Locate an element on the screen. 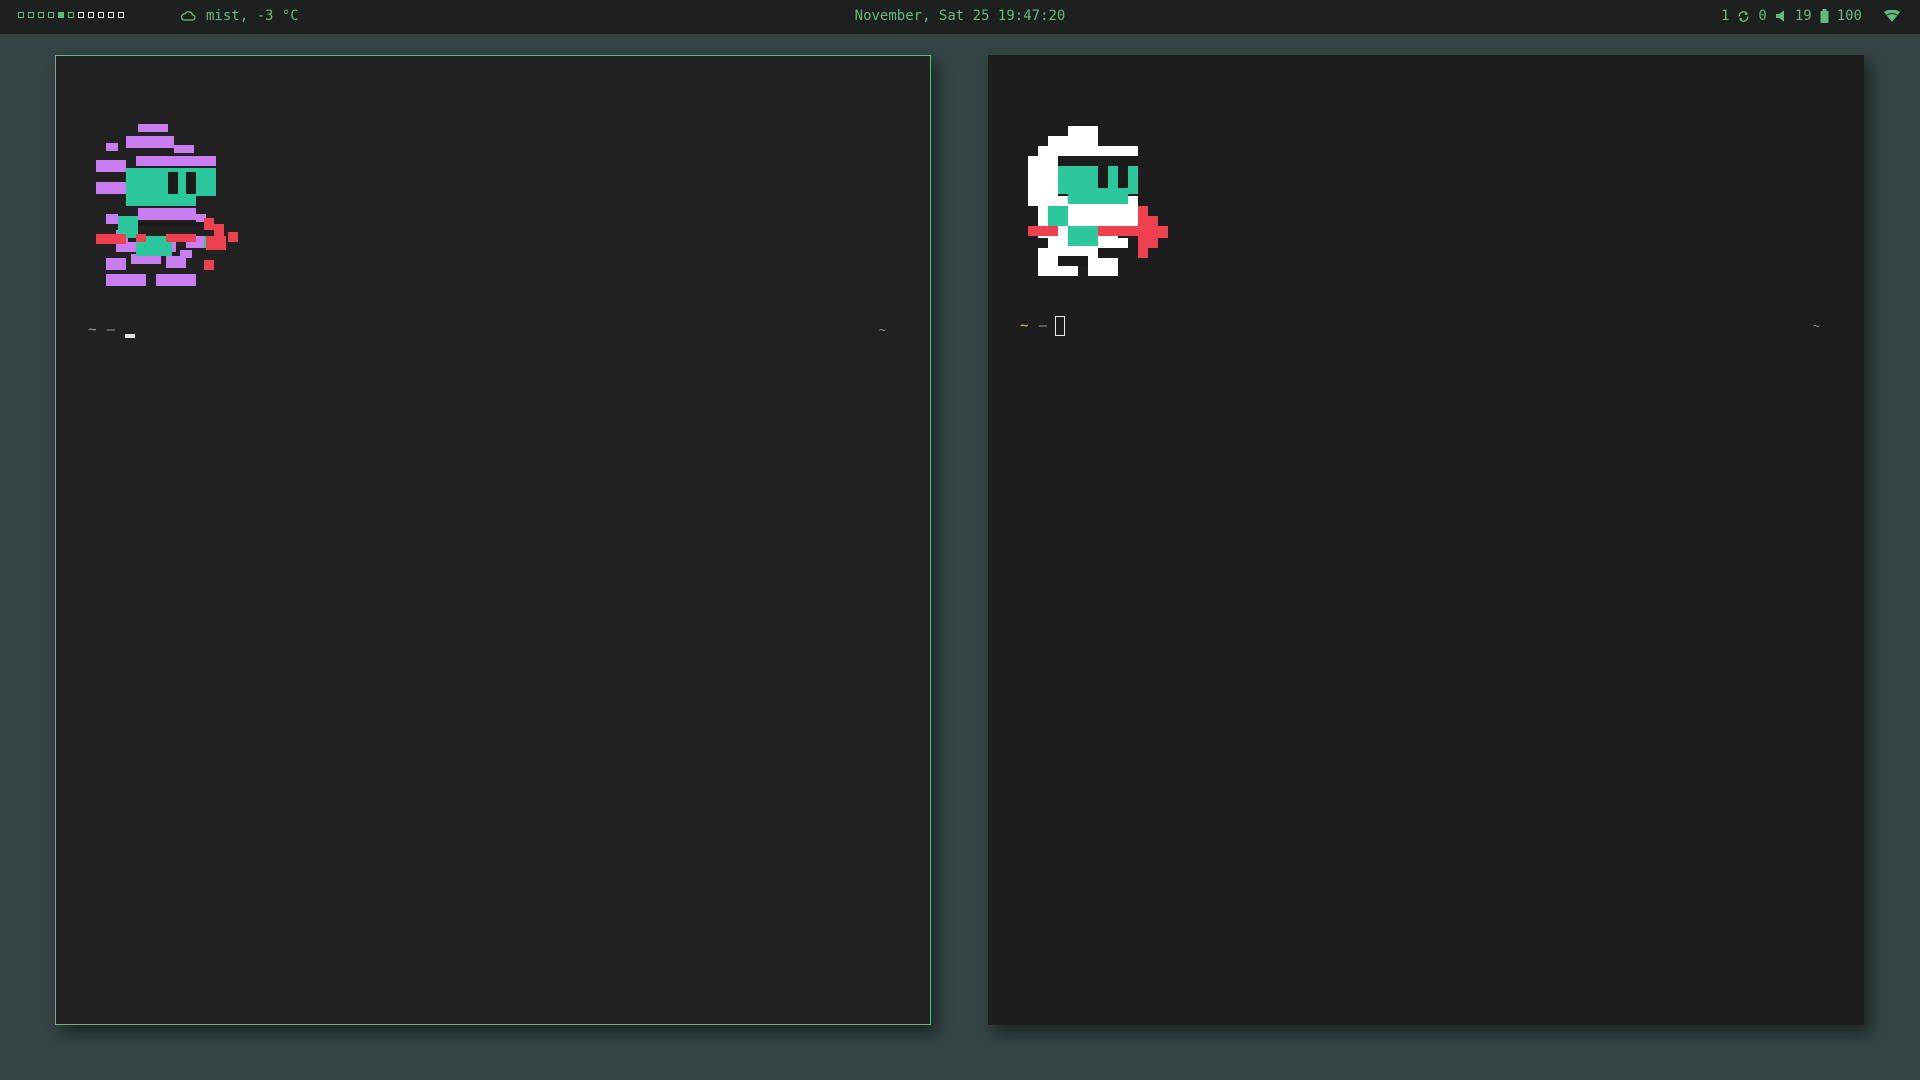 The width and height of the screenshot is (1920, 1080). clock: November, Sat 25 19:47:20 is located at coordinates (960, 16).